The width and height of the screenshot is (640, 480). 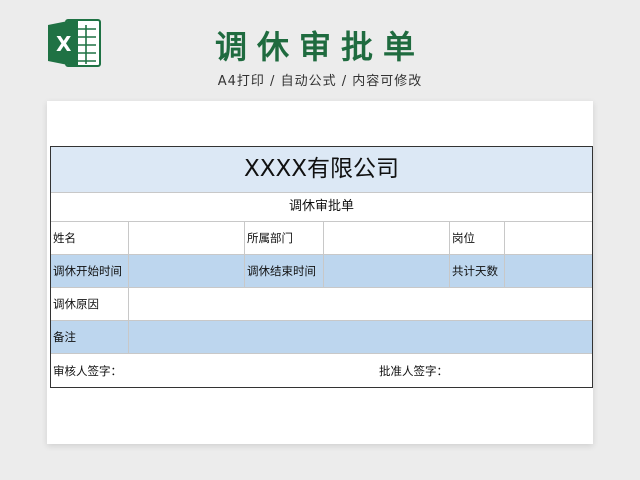 What do you see at coordinates (321, 207) in the screenshot?
I see `form-title: 调休审批单` at bounding box center [321, 207].